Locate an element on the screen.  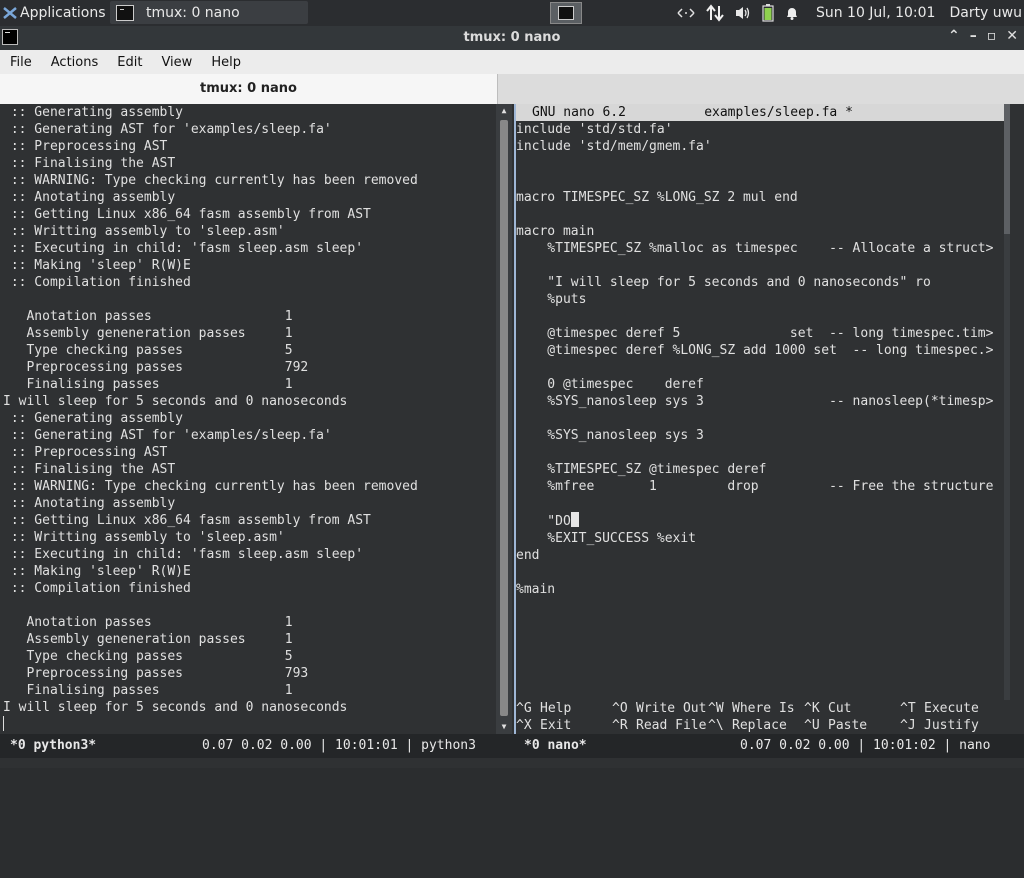
clock: Sun 10 Jul, 10:01 is located at coordinates (876, 13).